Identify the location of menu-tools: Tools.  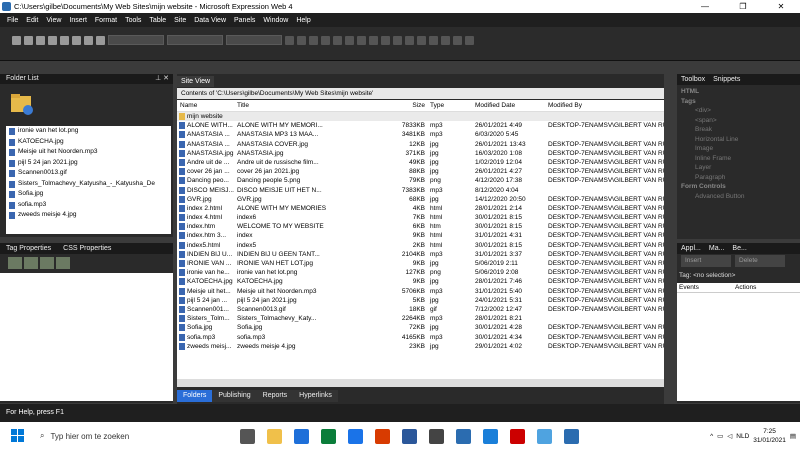
(133, 20).